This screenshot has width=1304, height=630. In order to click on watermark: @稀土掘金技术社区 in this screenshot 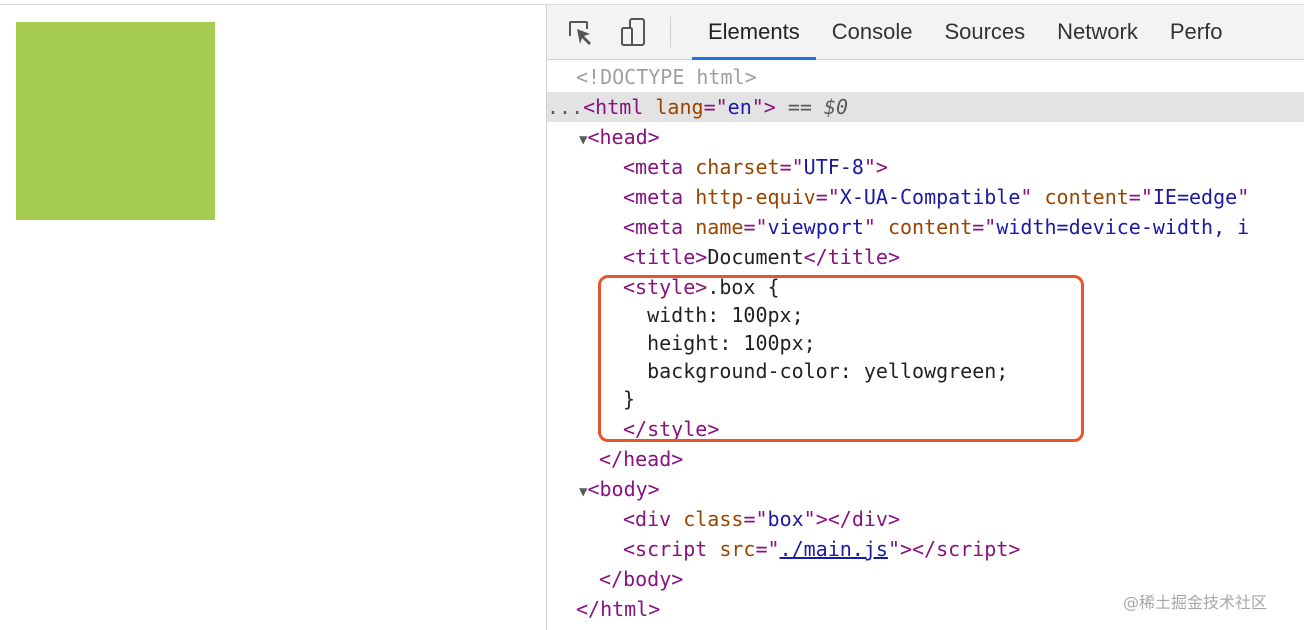, I will do `click(1195, 602)`.